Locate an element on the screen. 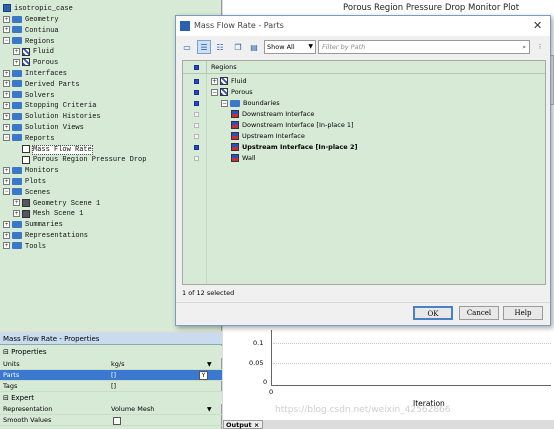 This screenshot has height=429, width=554. tree-item: + Solution Views is located at coordinates (43, 128).